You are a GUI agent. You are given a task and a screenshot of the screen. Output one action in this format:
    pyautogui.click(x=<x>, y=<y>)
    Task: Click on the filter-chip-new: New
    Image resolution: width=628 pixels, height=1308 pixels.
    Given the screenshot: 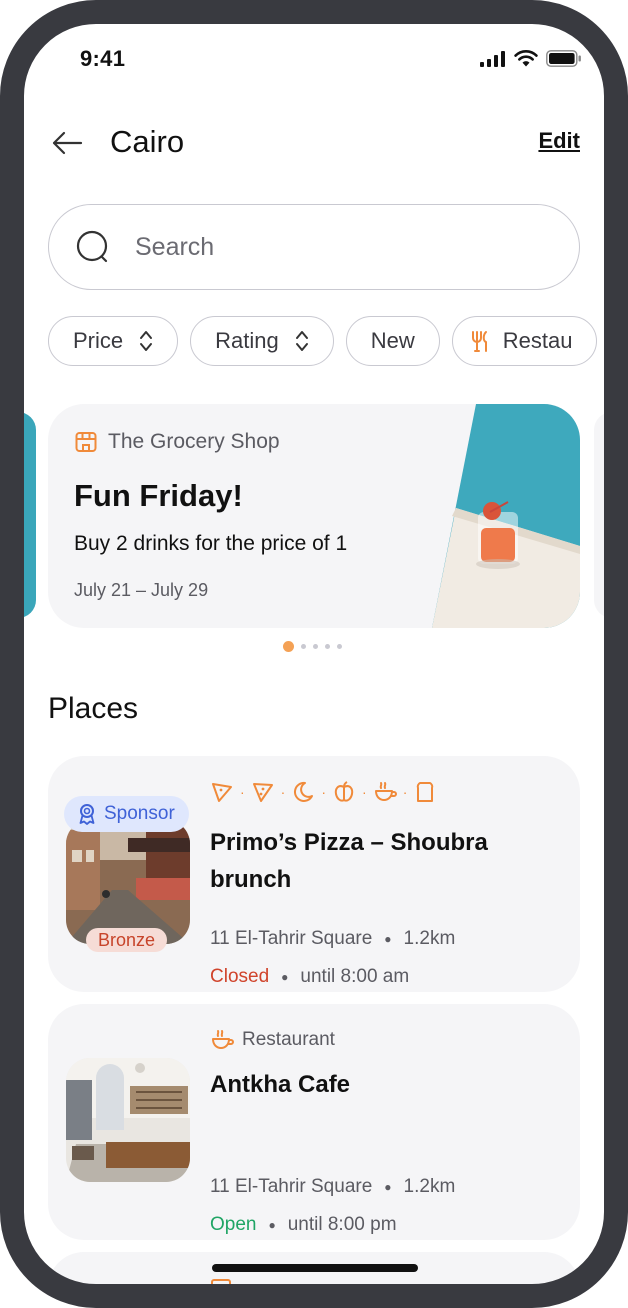 What is the action you would take?
    pyautogui.click(x=392, y=341)
    